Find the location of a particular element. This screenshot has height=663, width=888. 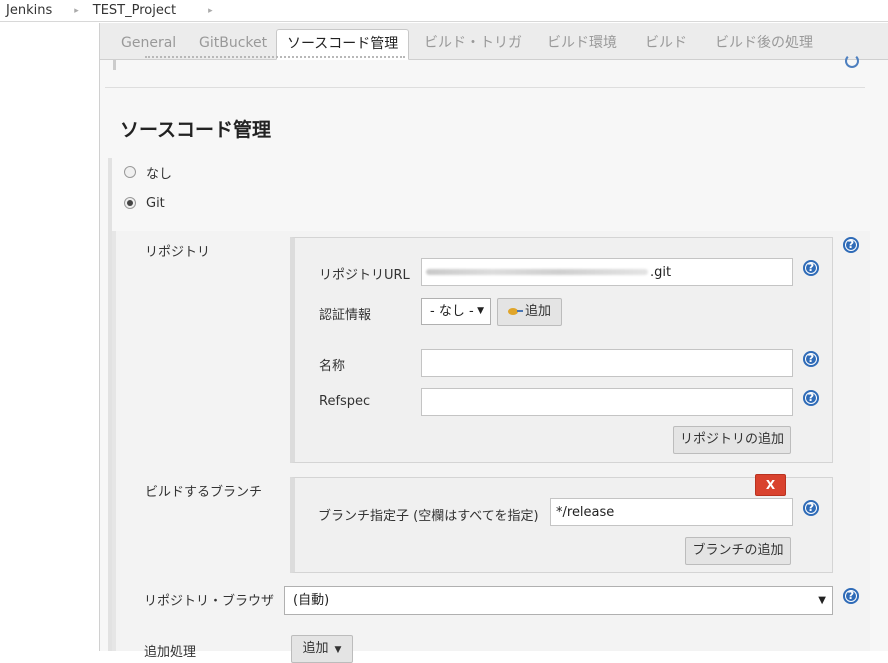

redacted-url is located at coordinates (537, 272).